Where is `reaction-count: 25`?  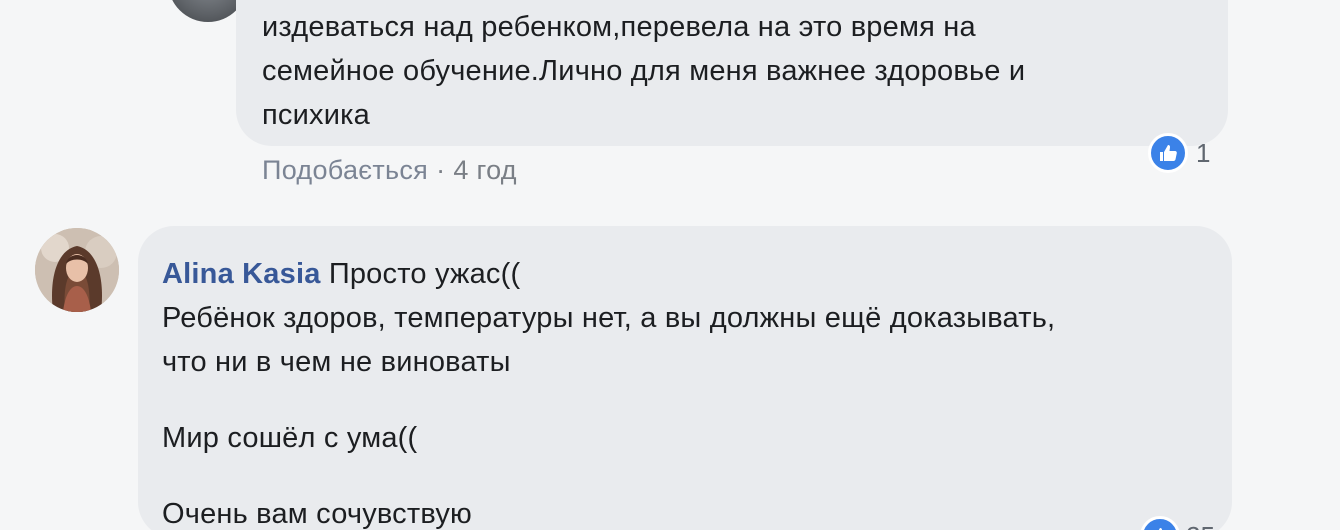 reaction-count: 25 is located at coordinates (1200, 525).